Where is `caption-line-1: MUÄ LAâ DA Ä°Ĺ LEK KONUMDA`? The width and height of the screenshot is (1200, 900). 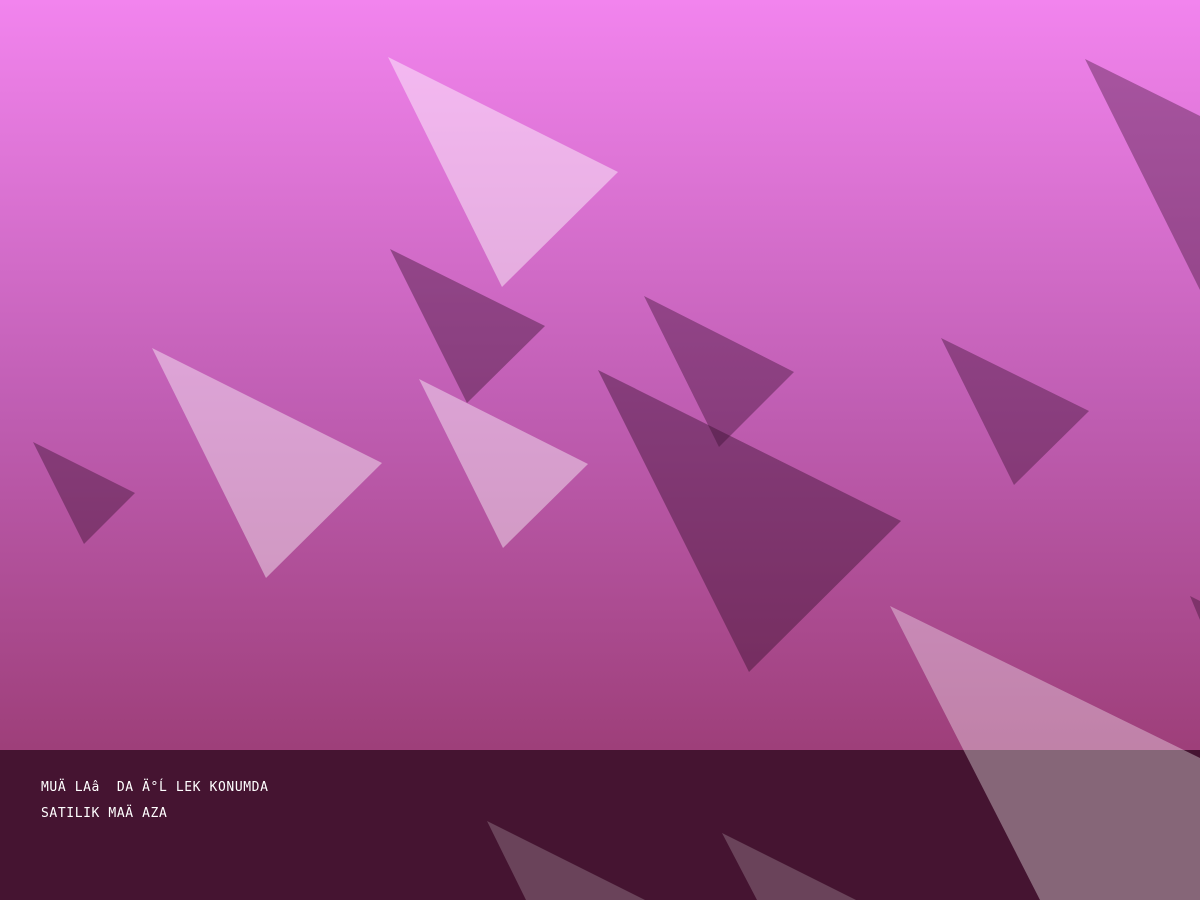 caption-line-1: MUÄ LAâ DA Ä°Ĺ LEK KONUMDA is located at coordinates (155, 787).